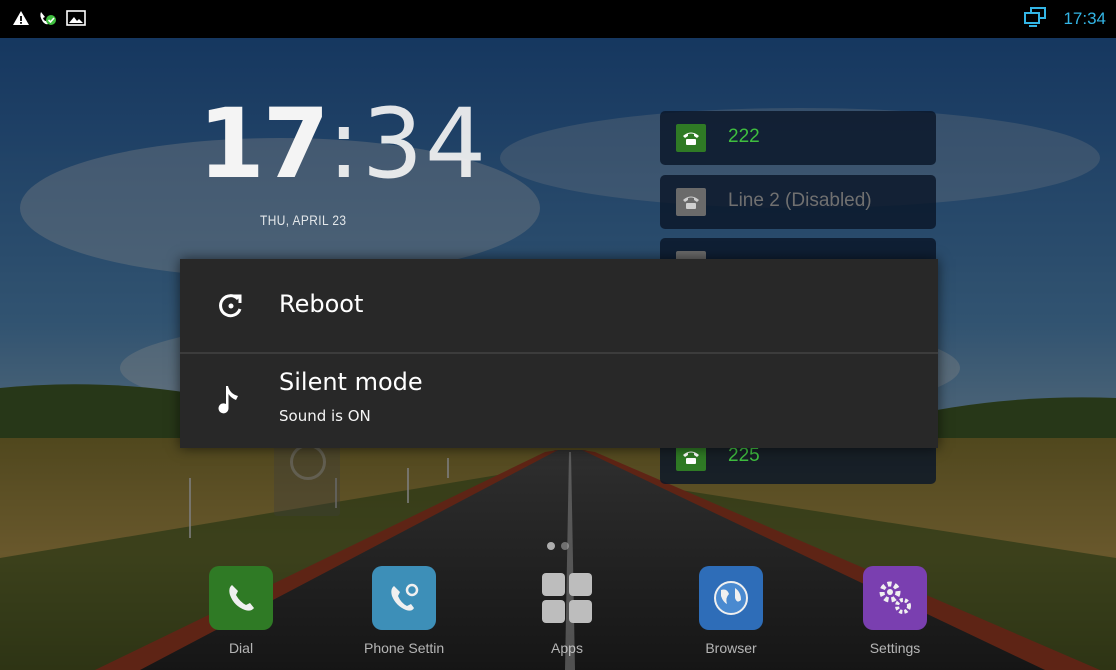 This screenshot has height=670, width=1116. I want to click on dock-label-settings: Settings, so click(895, 648).